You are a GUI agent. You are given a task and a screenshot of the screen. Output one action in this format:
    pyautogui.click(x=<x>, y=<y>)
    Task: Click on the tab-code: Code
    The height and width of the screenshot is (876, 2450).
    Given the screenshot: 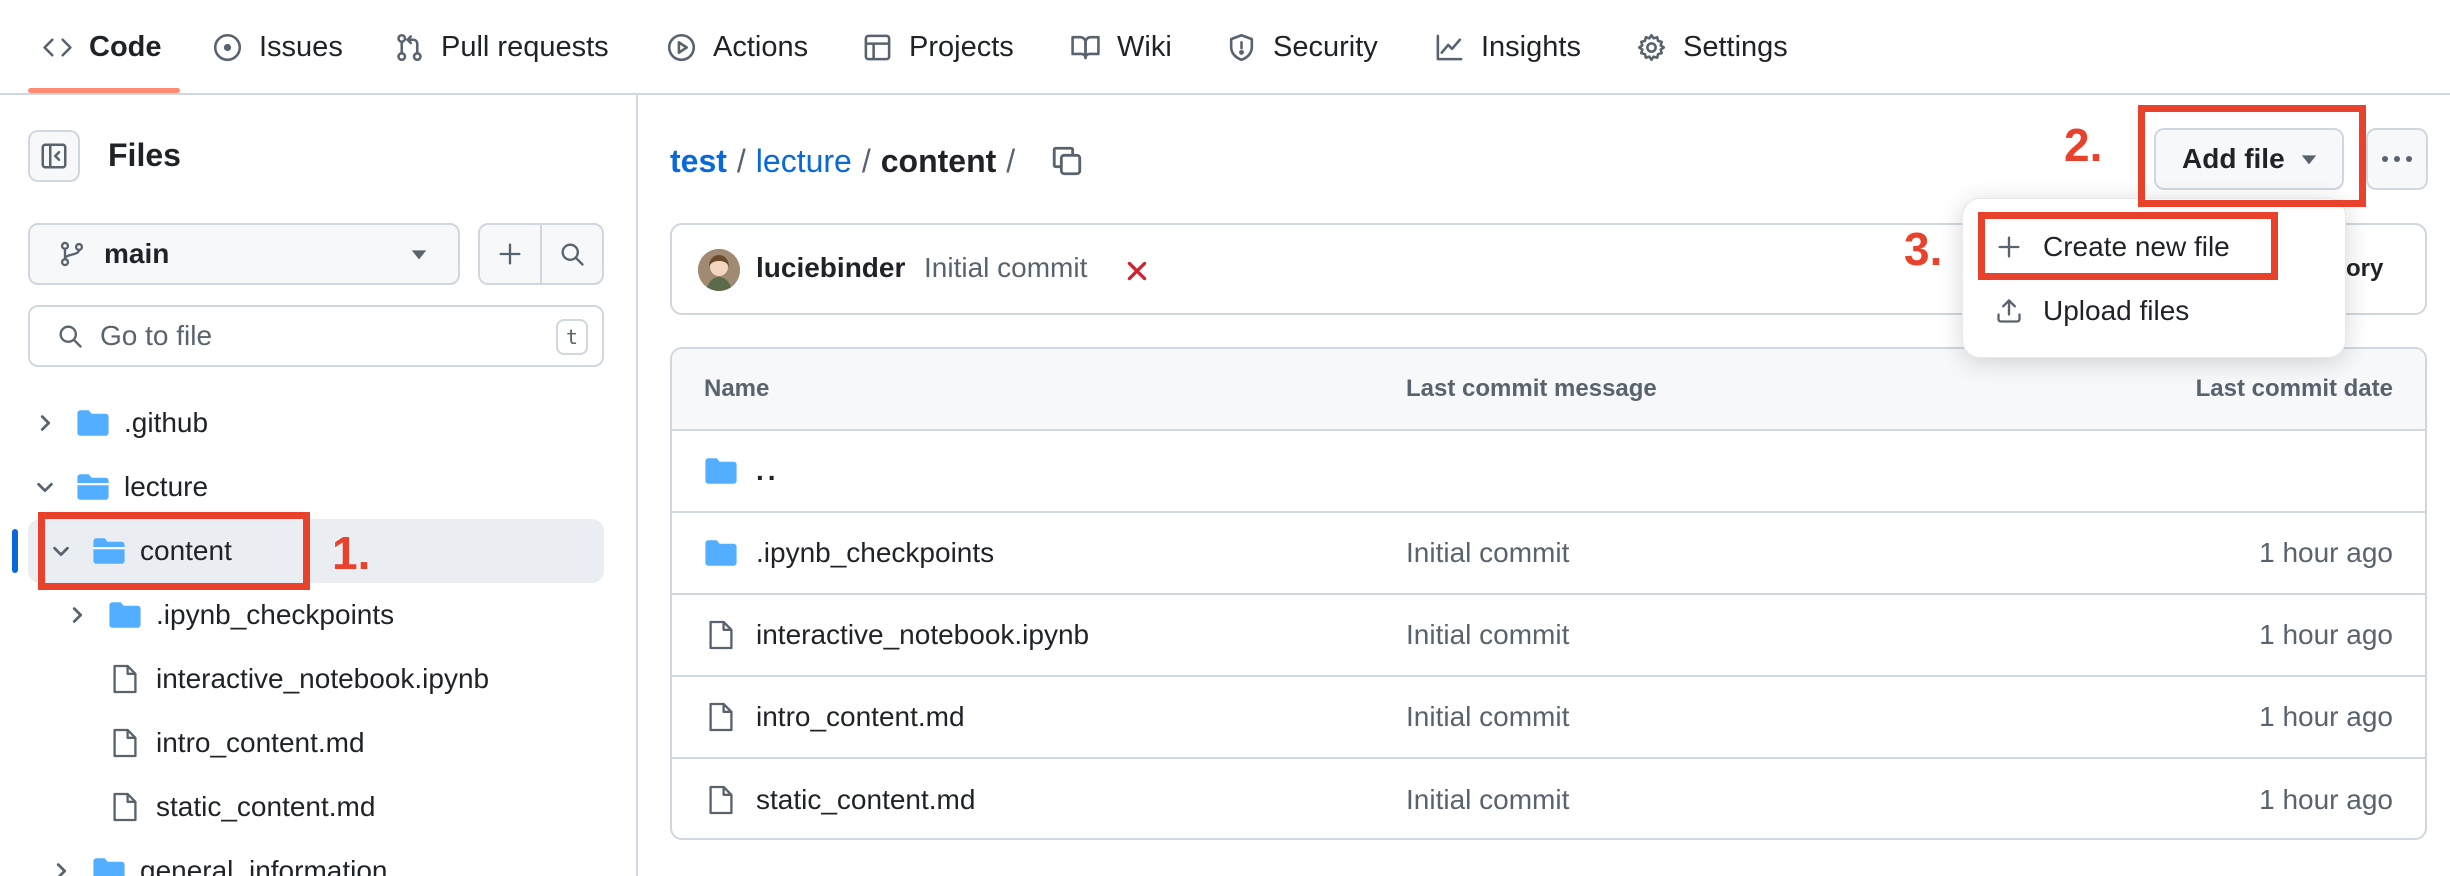 What is the action you would take?
    pyautogui.click(x=102, y=47)
    